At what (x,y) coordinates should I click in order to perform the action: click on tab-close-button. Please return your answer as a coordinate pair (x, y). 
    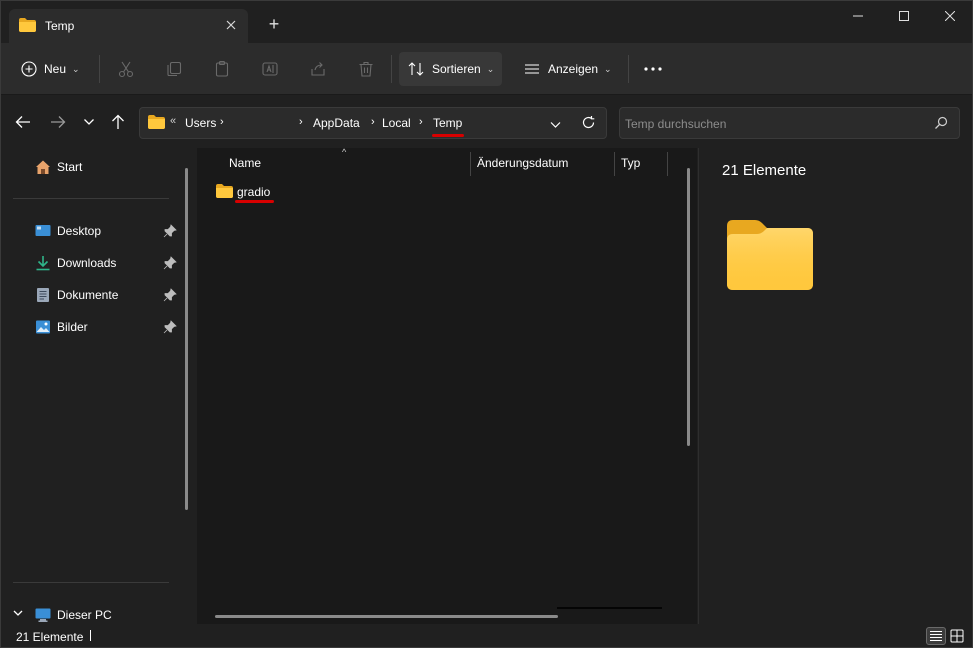
    Looking at the image, I should click on (231, 25).